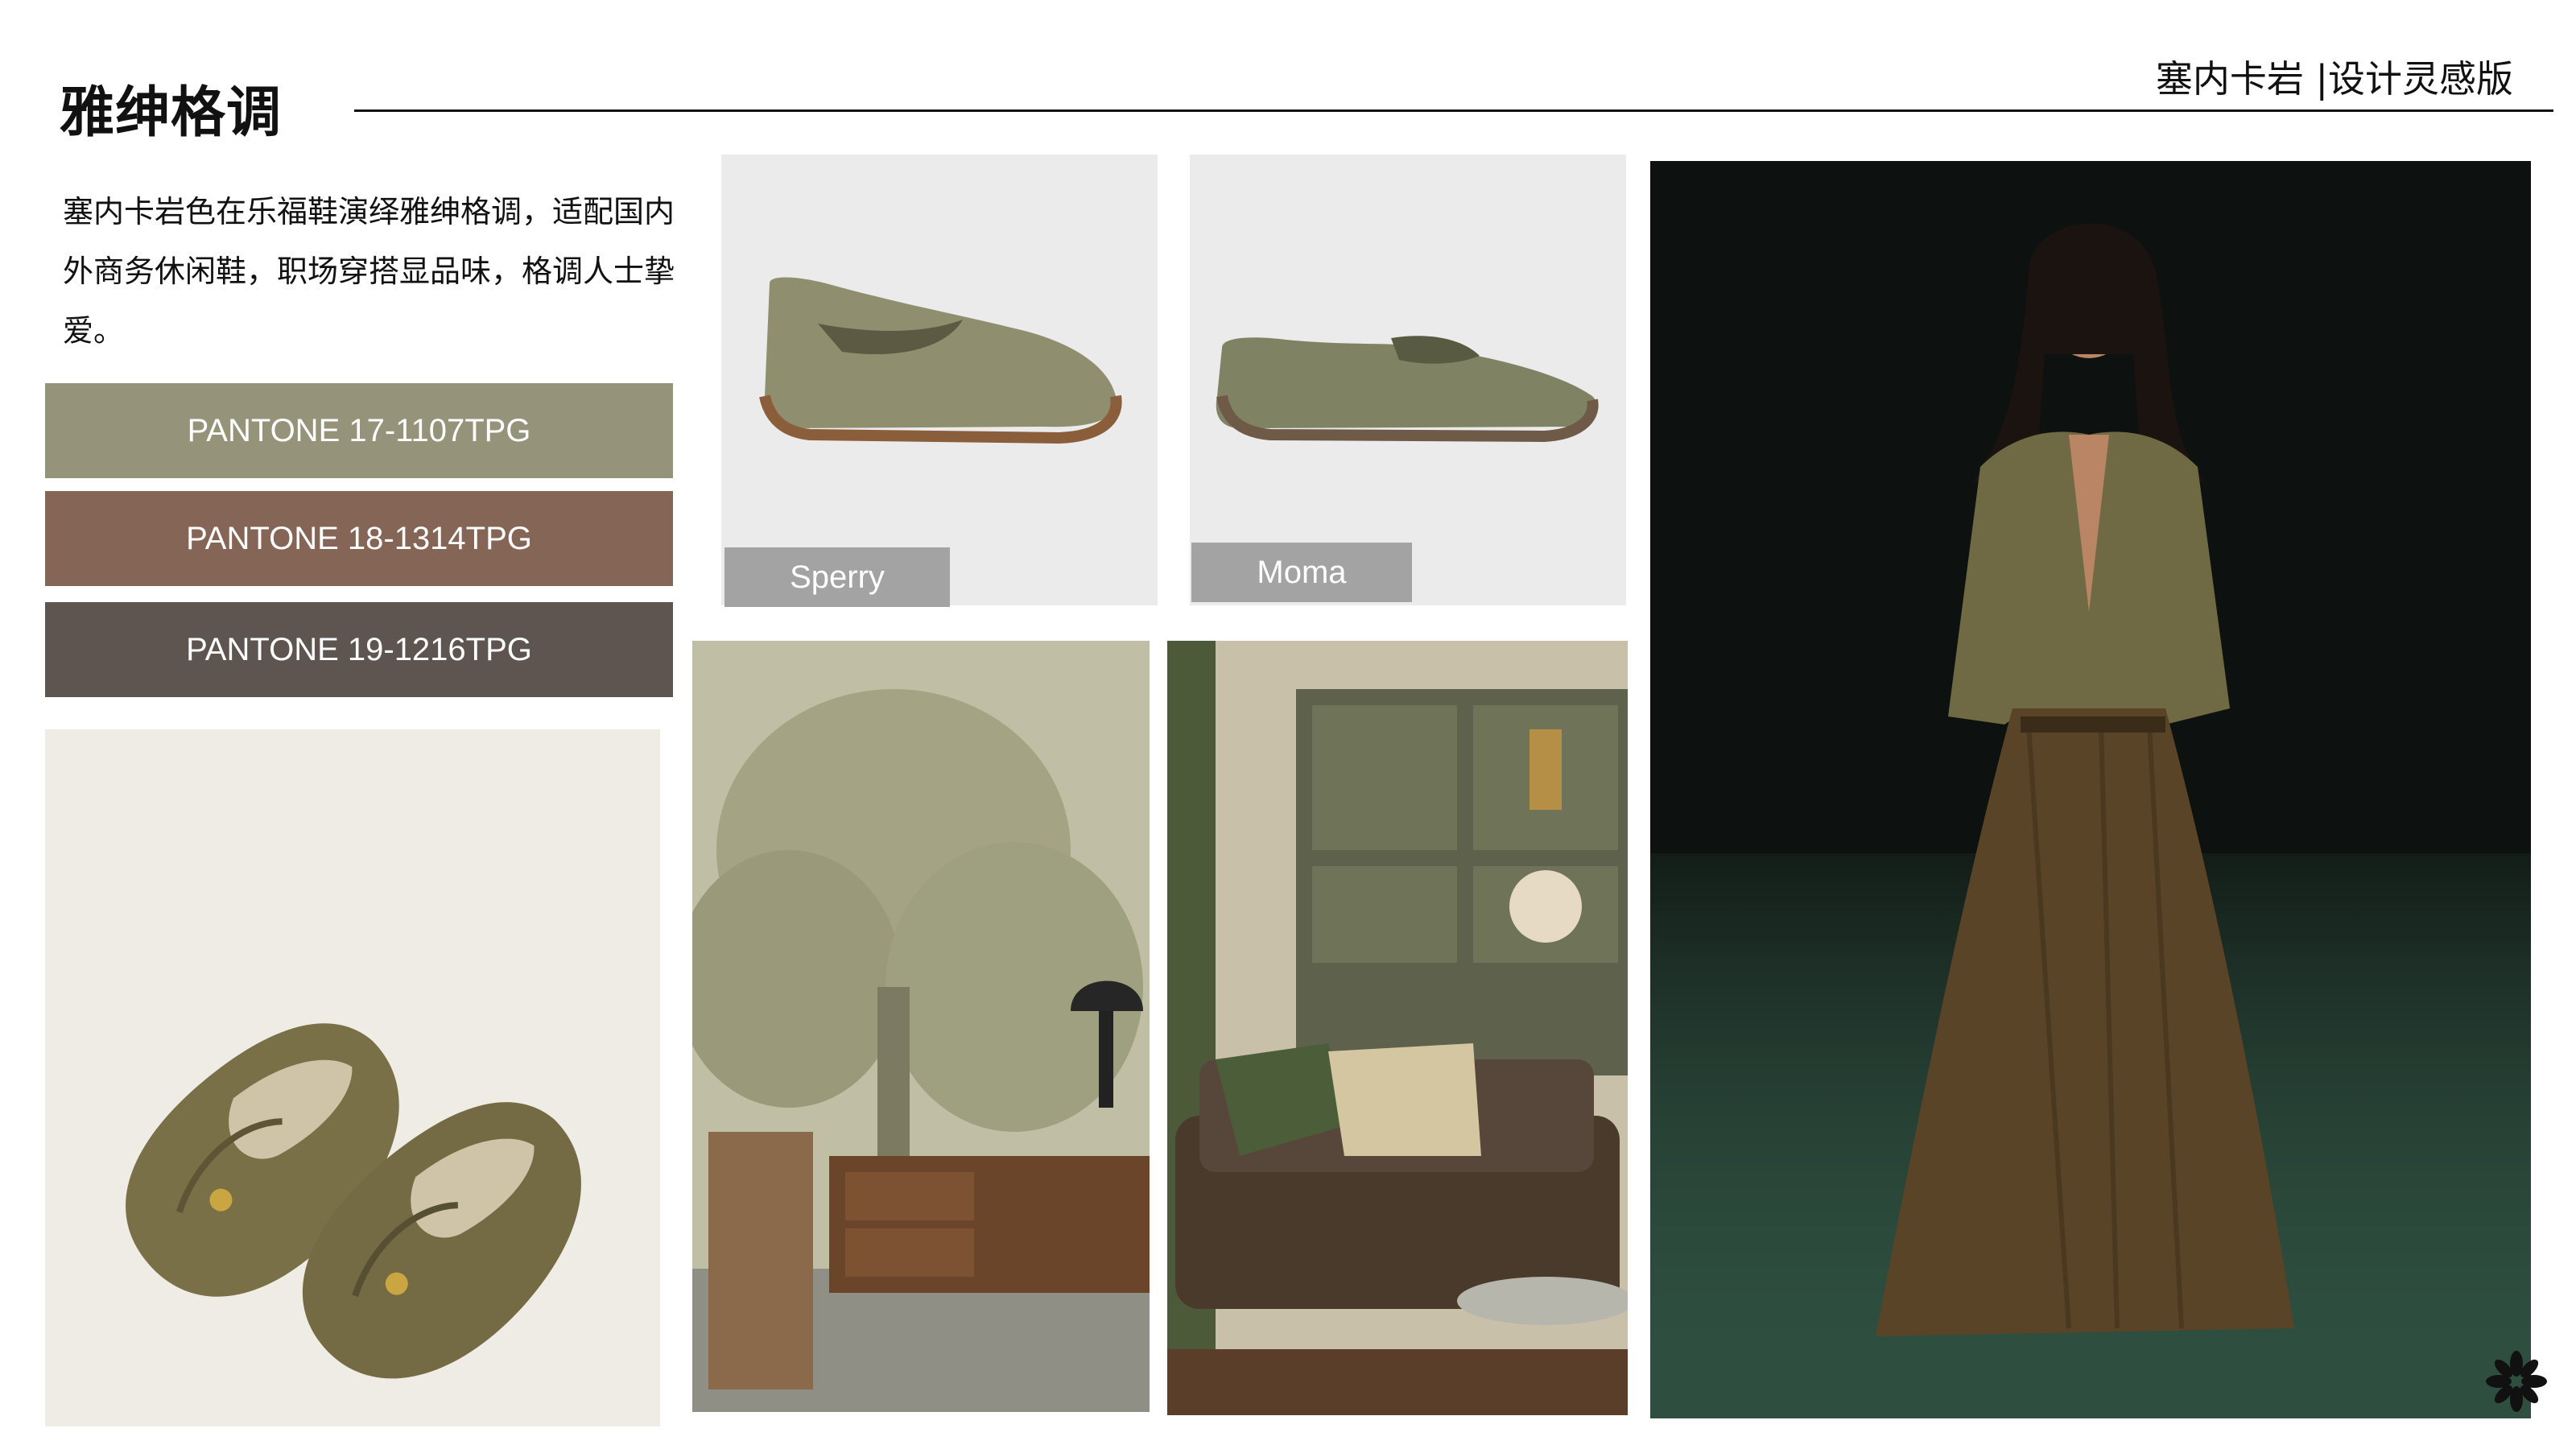 This screenshot has height=1449, width=2576. I want to click on swatch-label: PANTONE 17-1107TPG, so click(359, 430).